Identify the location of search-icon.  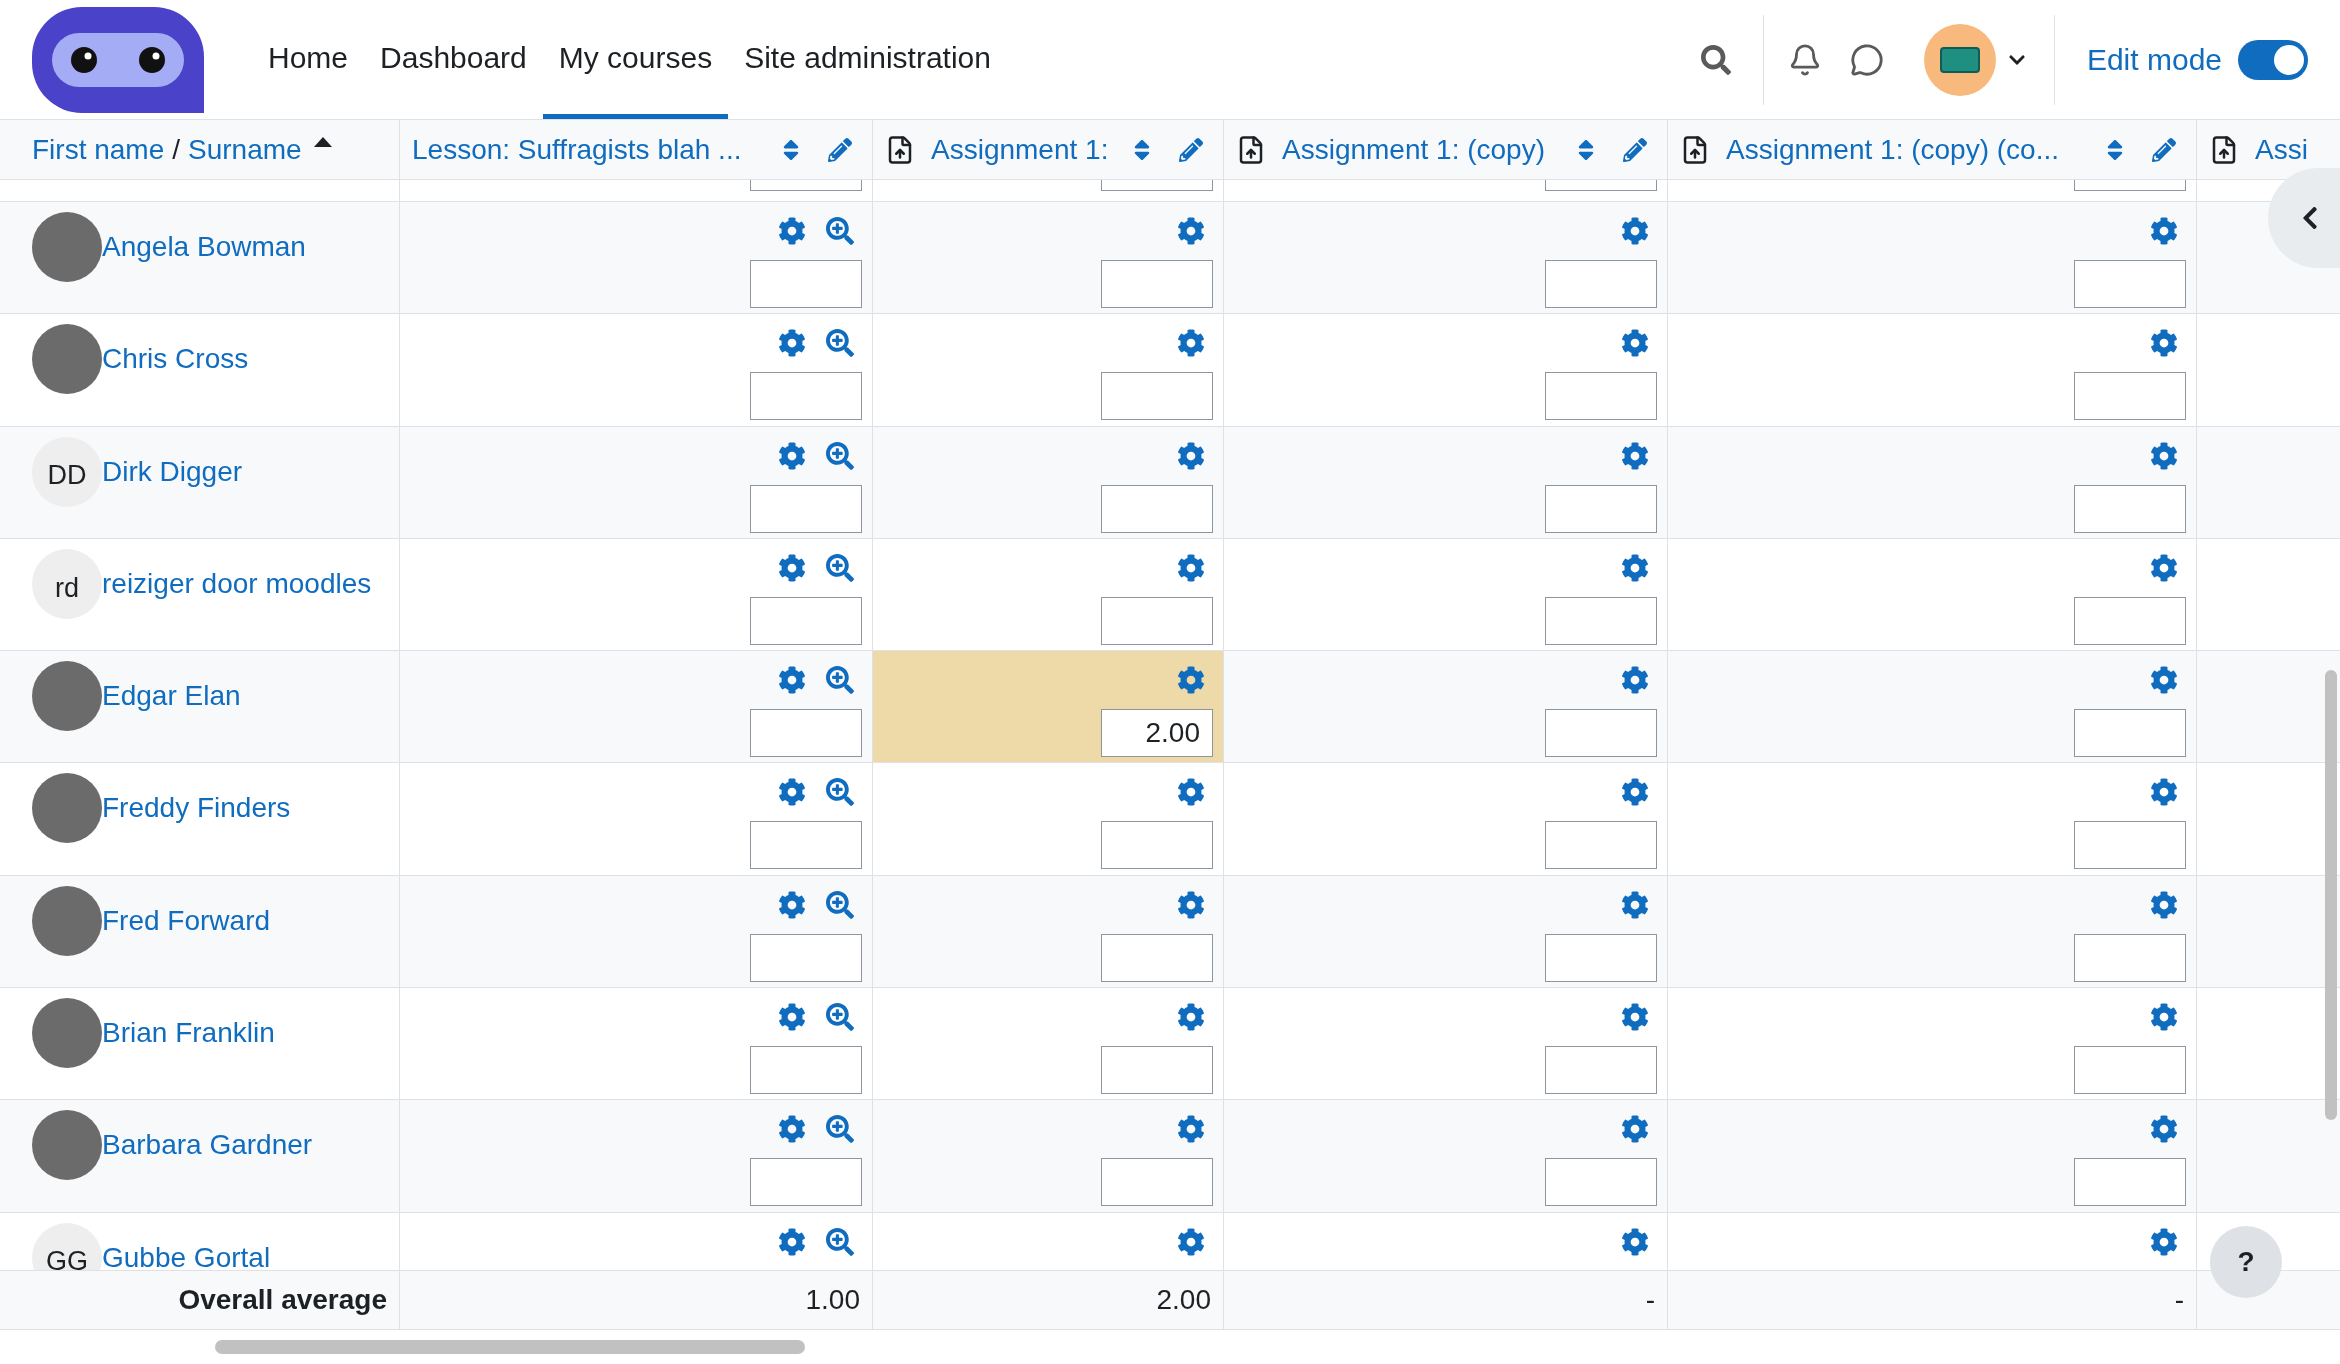
(1715, 59).